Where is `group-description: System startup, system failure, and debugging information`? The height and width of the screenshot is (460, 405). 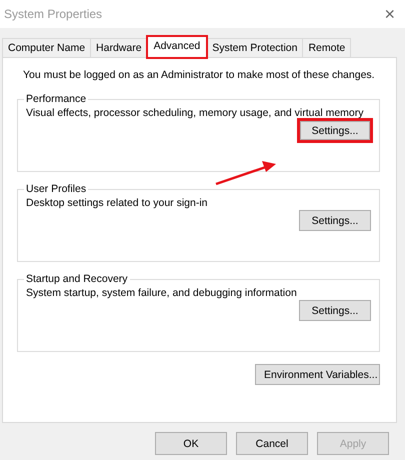 group-description: System startup, system failure, and debugging information is located at coordinates (162, 293).